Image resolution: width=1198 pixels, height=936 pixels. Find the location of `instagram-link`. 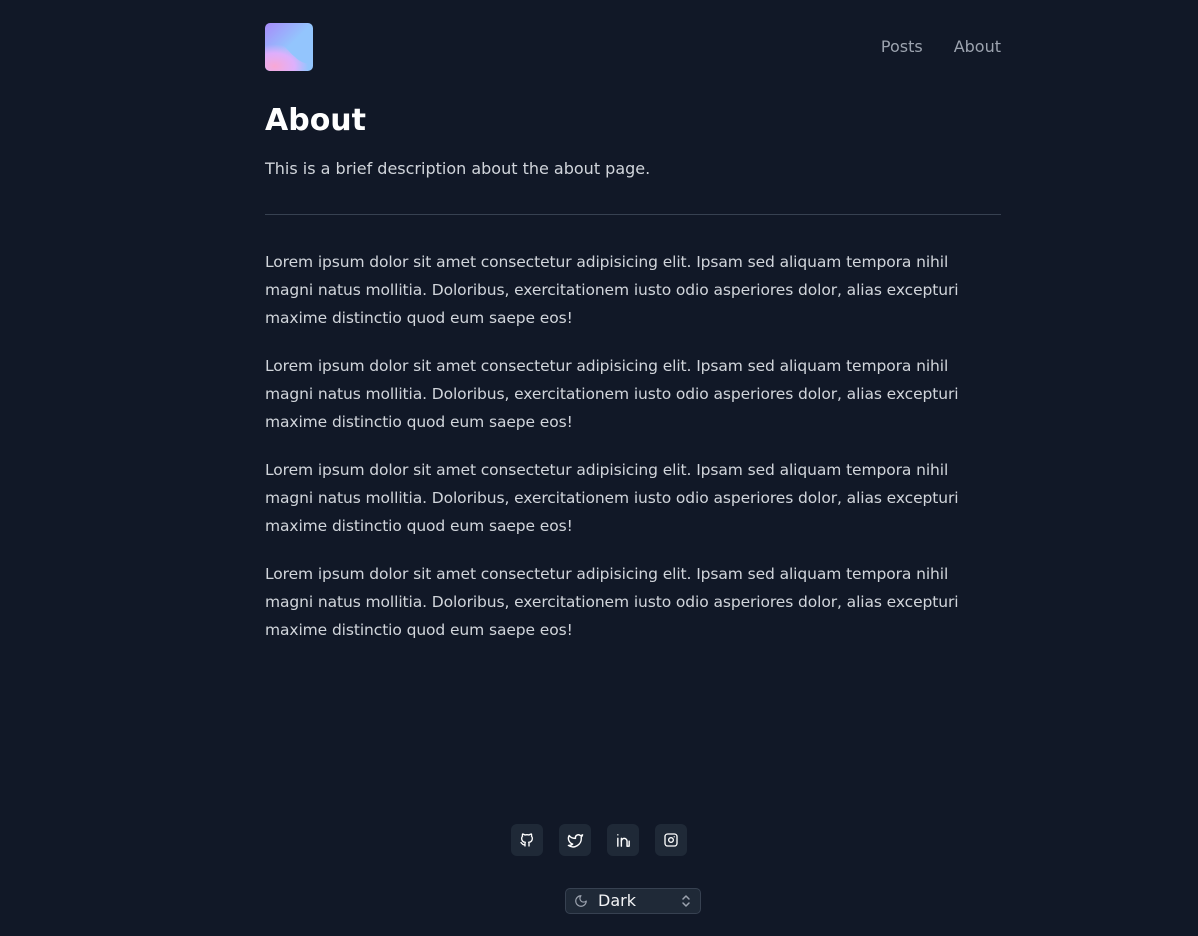

instagram-link is located at coordinates (671, 840).